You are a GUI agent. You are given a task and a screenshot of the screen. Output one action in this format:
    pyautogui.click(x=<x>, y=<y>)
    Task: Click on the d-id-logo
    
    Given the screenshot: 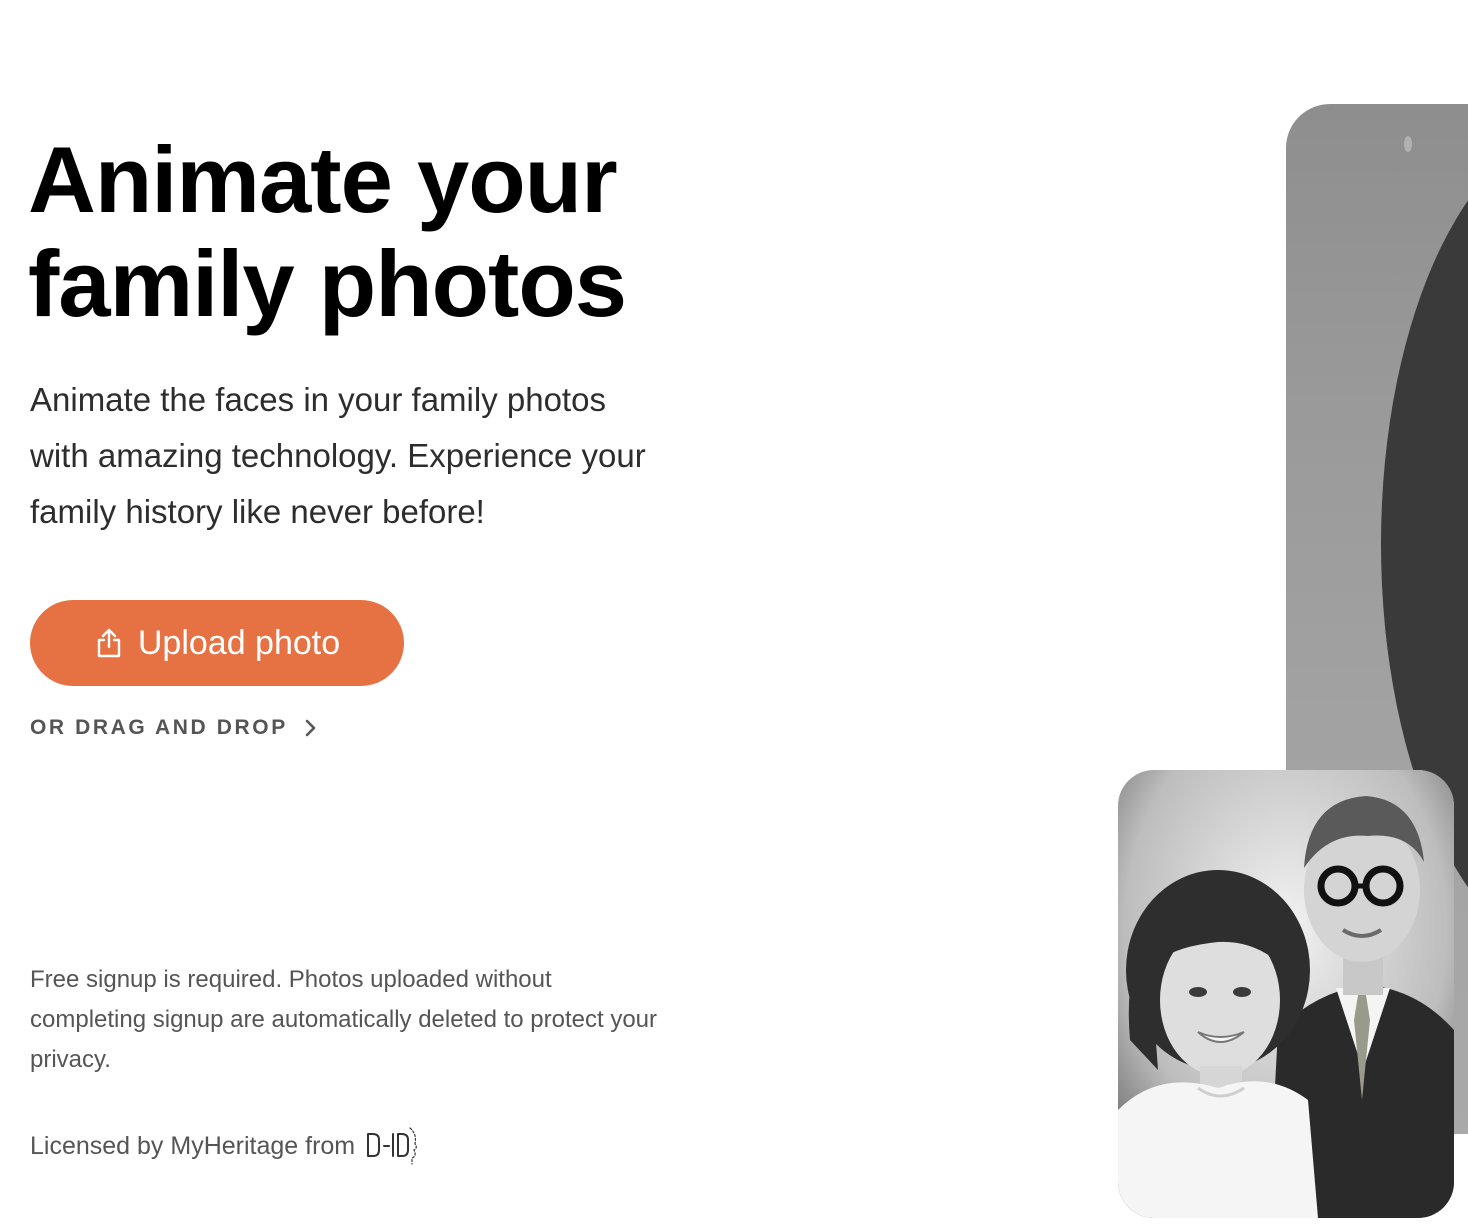 What is the action you would take?
    pyautogui.click(x=393, y=1146)
    